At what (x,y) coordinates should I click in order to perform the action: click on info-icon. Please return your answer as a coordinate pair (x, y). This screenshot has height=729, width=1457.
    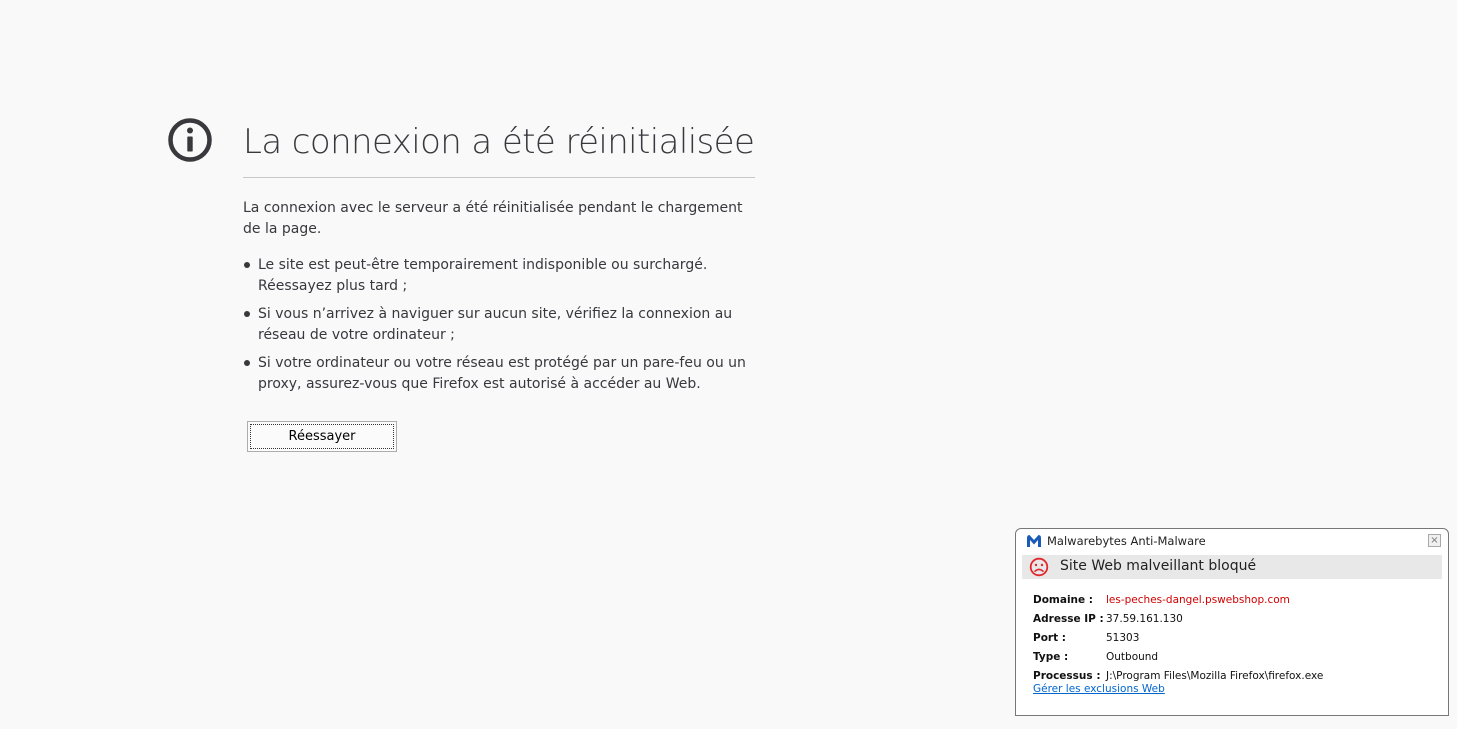
    Looking at the image, I should click on (190, 140).